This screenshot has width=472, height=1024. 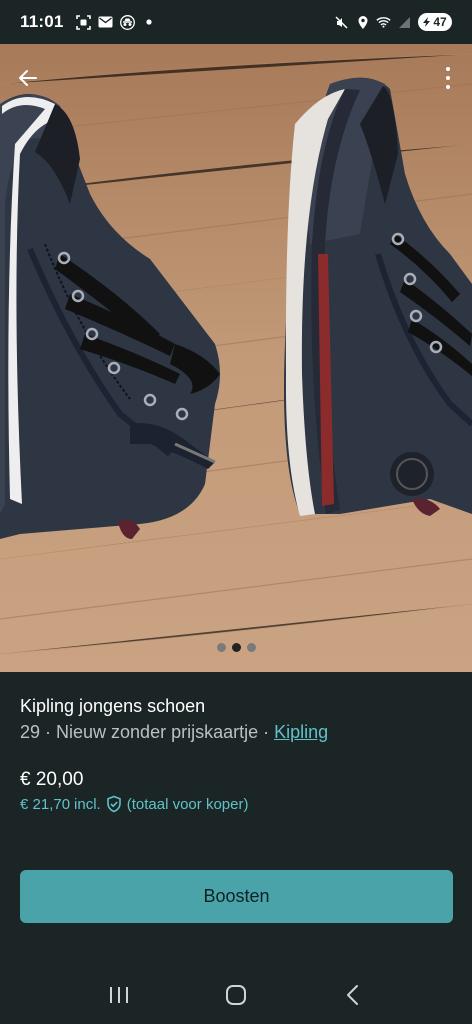 I want to click on more-options-button, so click(x=448, y=78).